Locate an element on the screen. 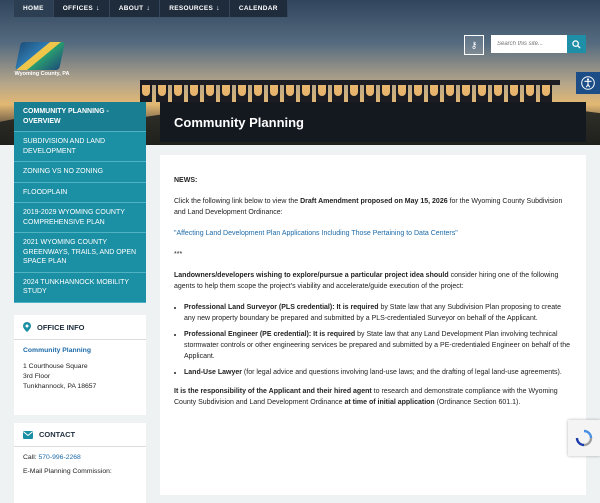  p1-bold: Draft Amendment proposed on May 15, 2026 is located at coordinates (374, 201).